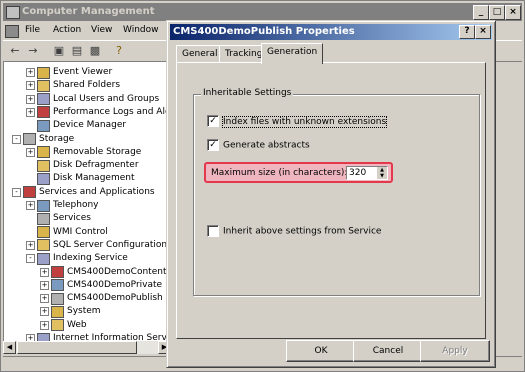  Describe the element at coordinates (106, 99) in the screenshot. I see `tree-item-label: Local Users and Groups` at that location.